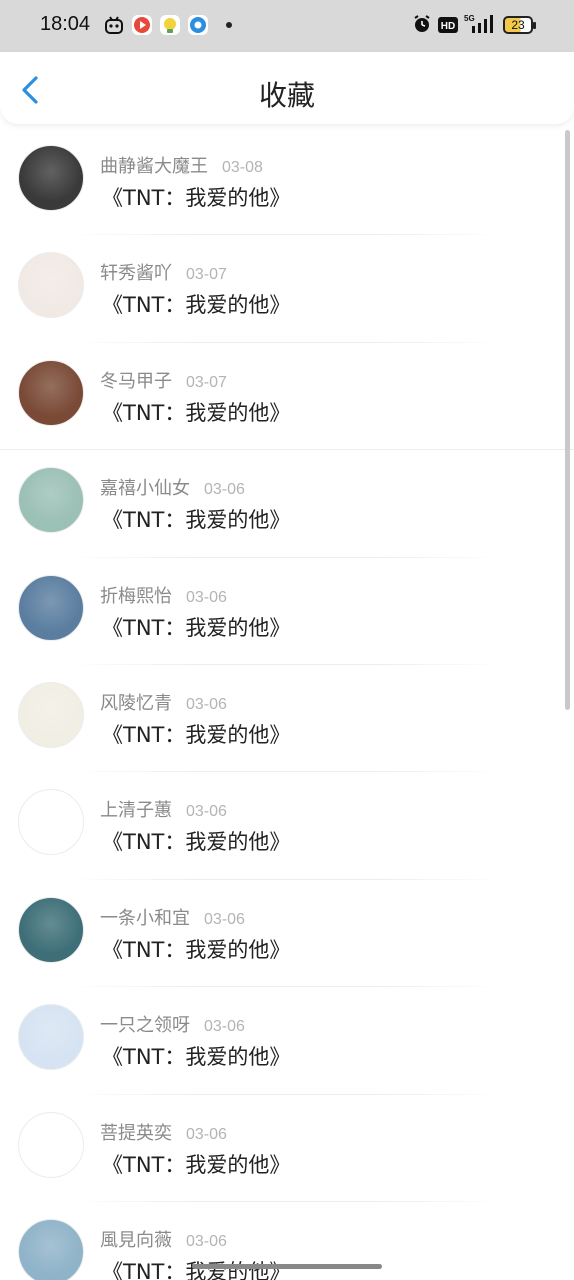 The height and width of the screenshot is (1280, 574). What do you see at coordinates (287, 1266) in the screenshot?
I see `home-indicator` at bounding box center [287, 1266].